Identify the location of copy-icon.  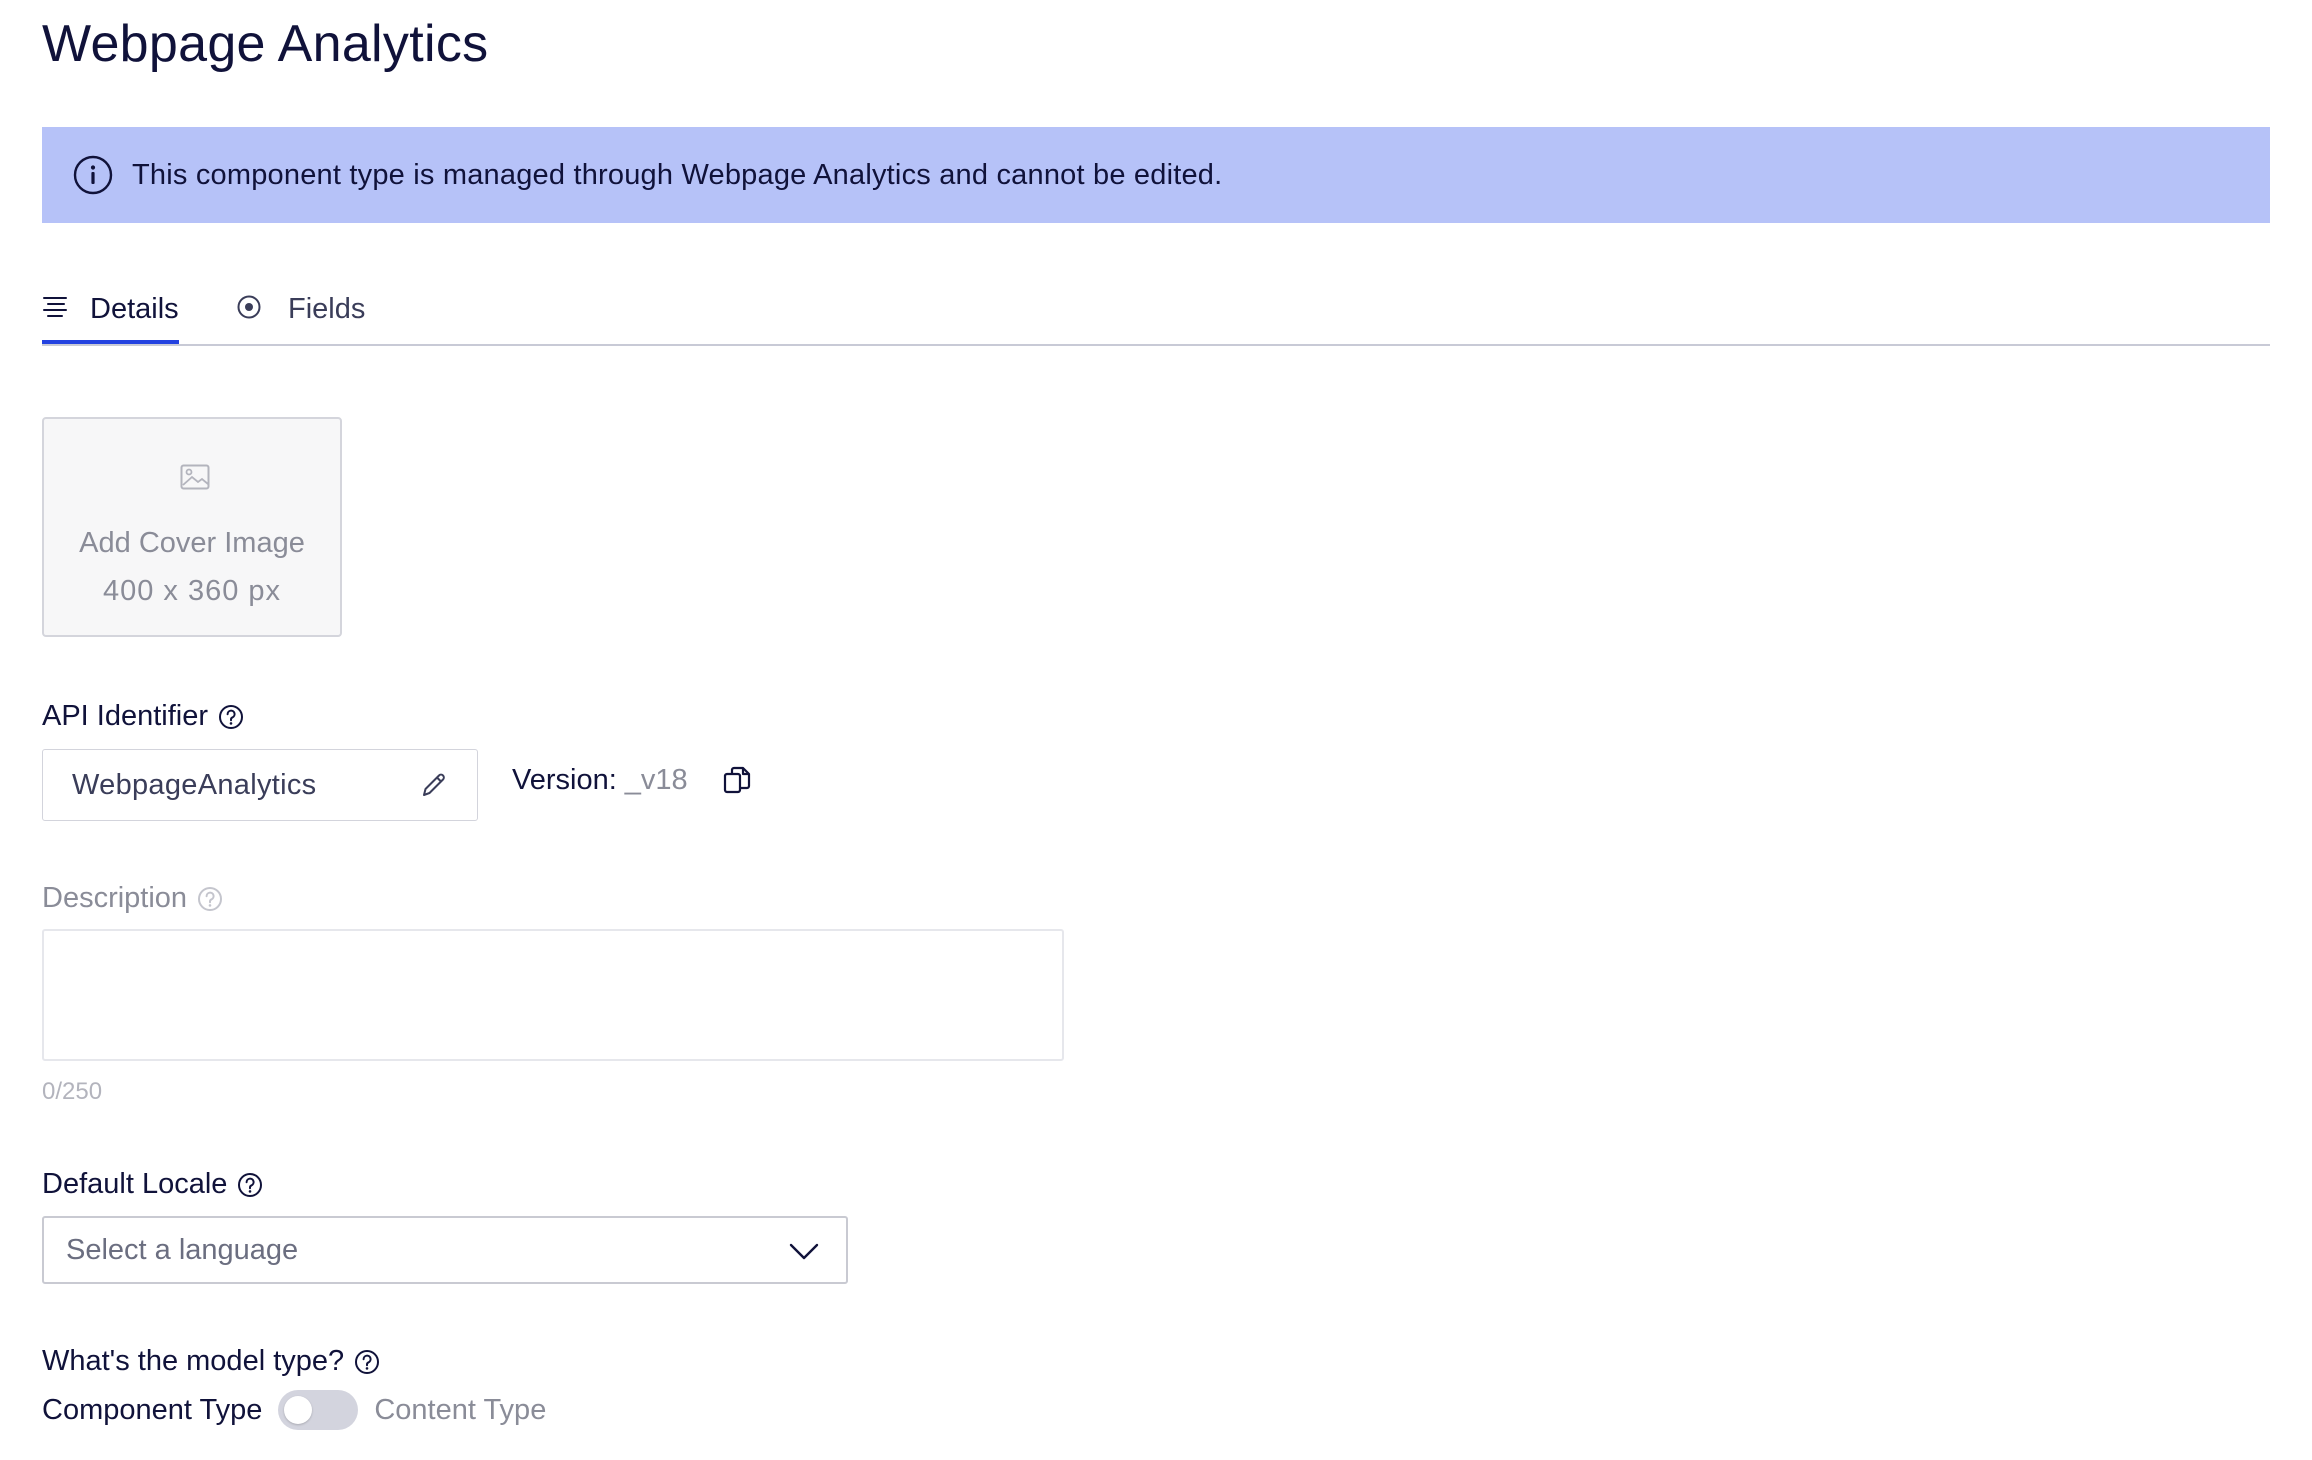
(738, 783).